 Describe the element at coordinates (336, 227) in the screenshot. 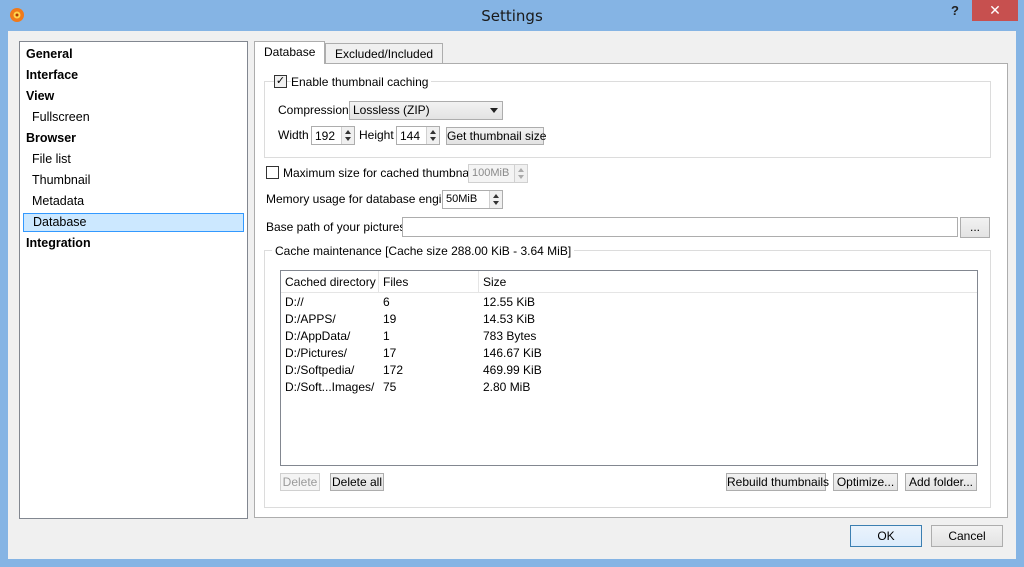

I see `base-path-label: Base path of your pictures` at that location.